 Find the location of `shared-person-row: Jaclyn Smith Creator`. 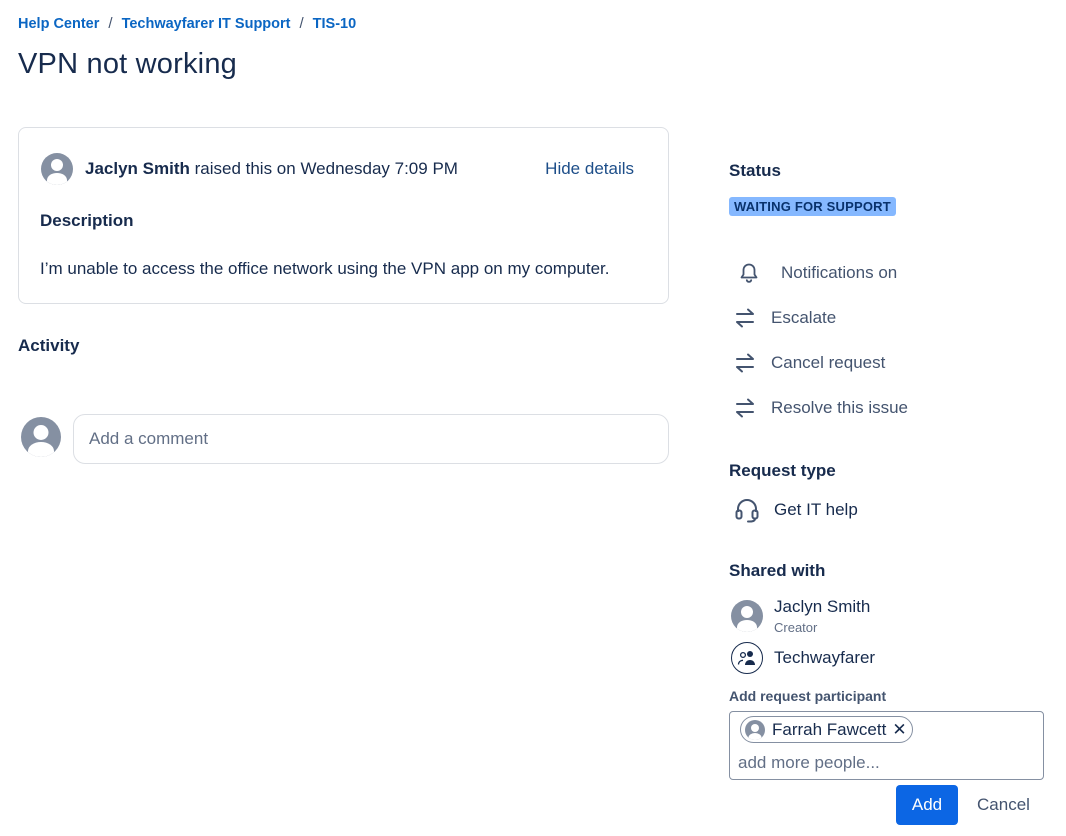

shared-person-row: Jaclyn Smith Creator is located at coordinates (800, 616).